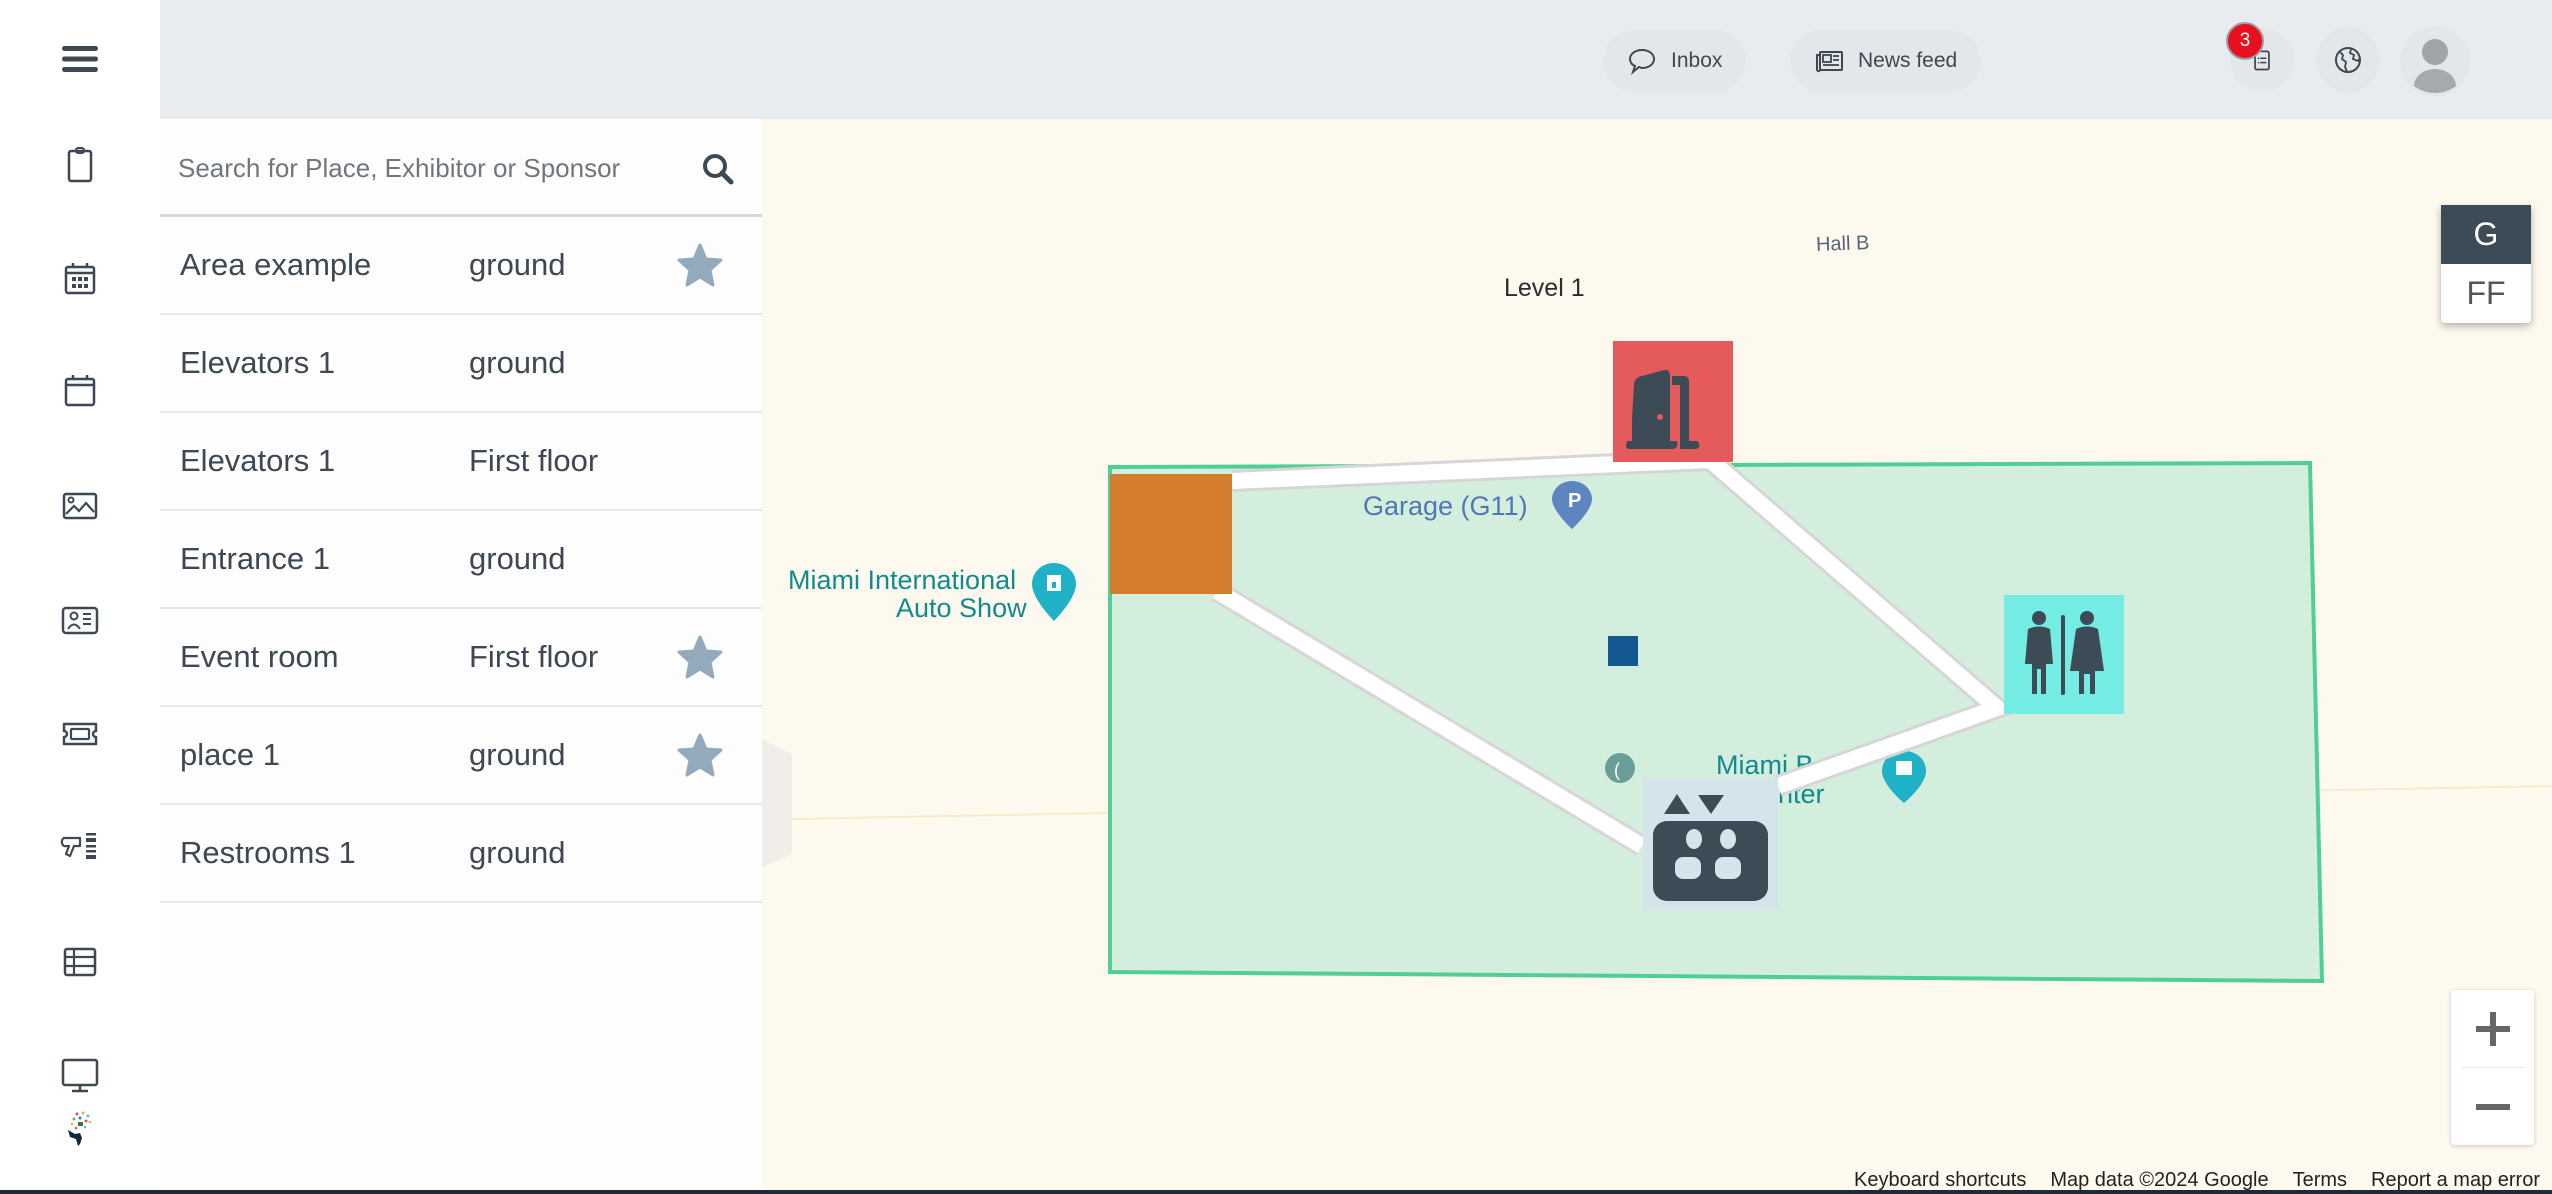 The width and height of the screenshot is (2552, 1194). What do you see at coordinates (2455, 1180) in the screenshot?
I see `report-error-link: Report a map error` at bounding box center [2455, 1180].